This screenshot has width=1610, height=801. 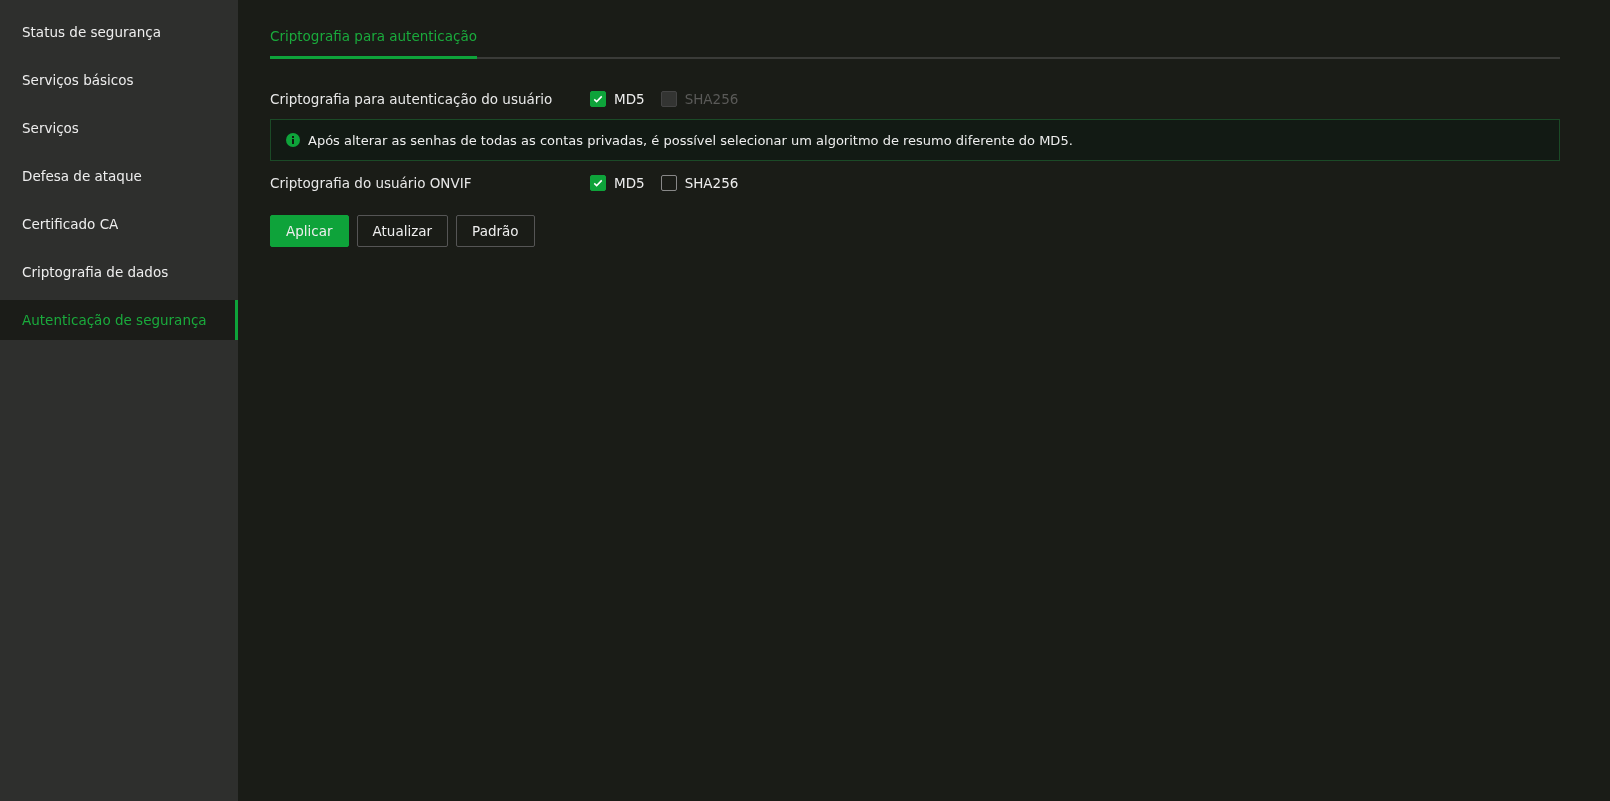 I want to click on sidebar-item: Certificado CA, so click(x=119, y=224).